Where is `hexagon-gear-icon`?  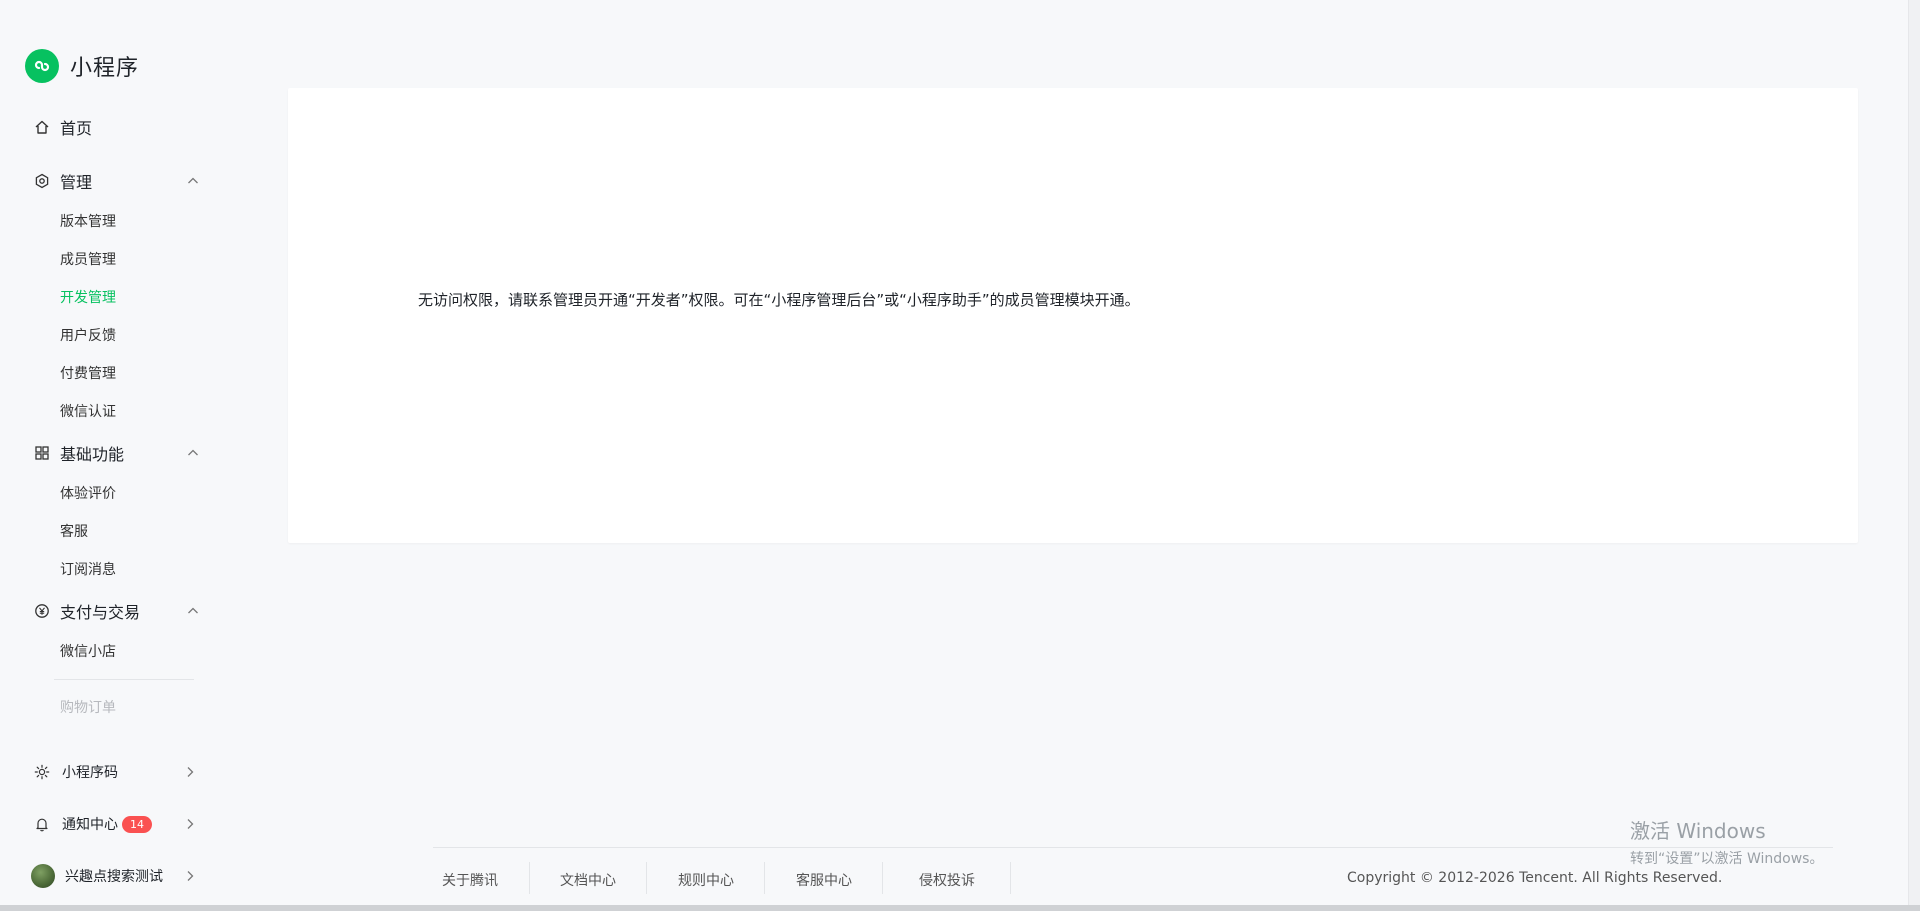
hexagon-gear-icon is located at coordinates (42, 181).